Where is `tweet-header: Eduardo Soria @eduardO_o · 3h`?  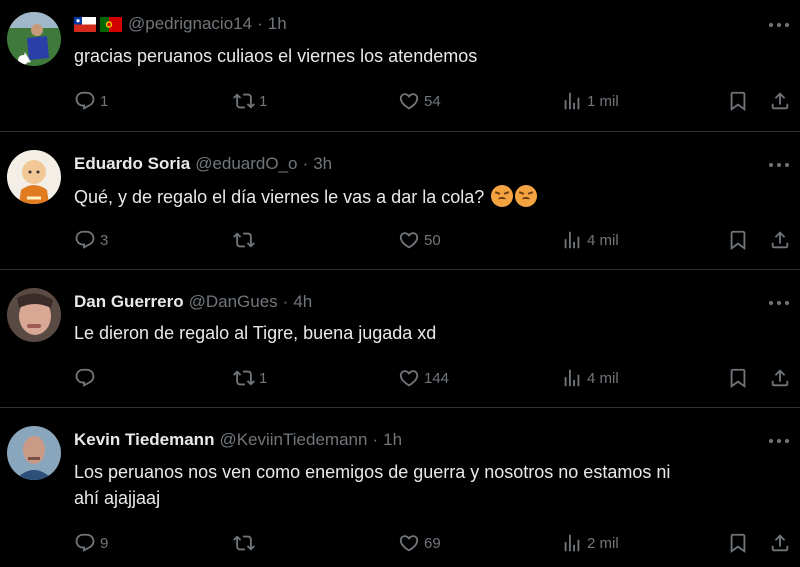 tweet-header: Eduardo Soria @eduardO_o · 3h is located at coordinates (203, 164).